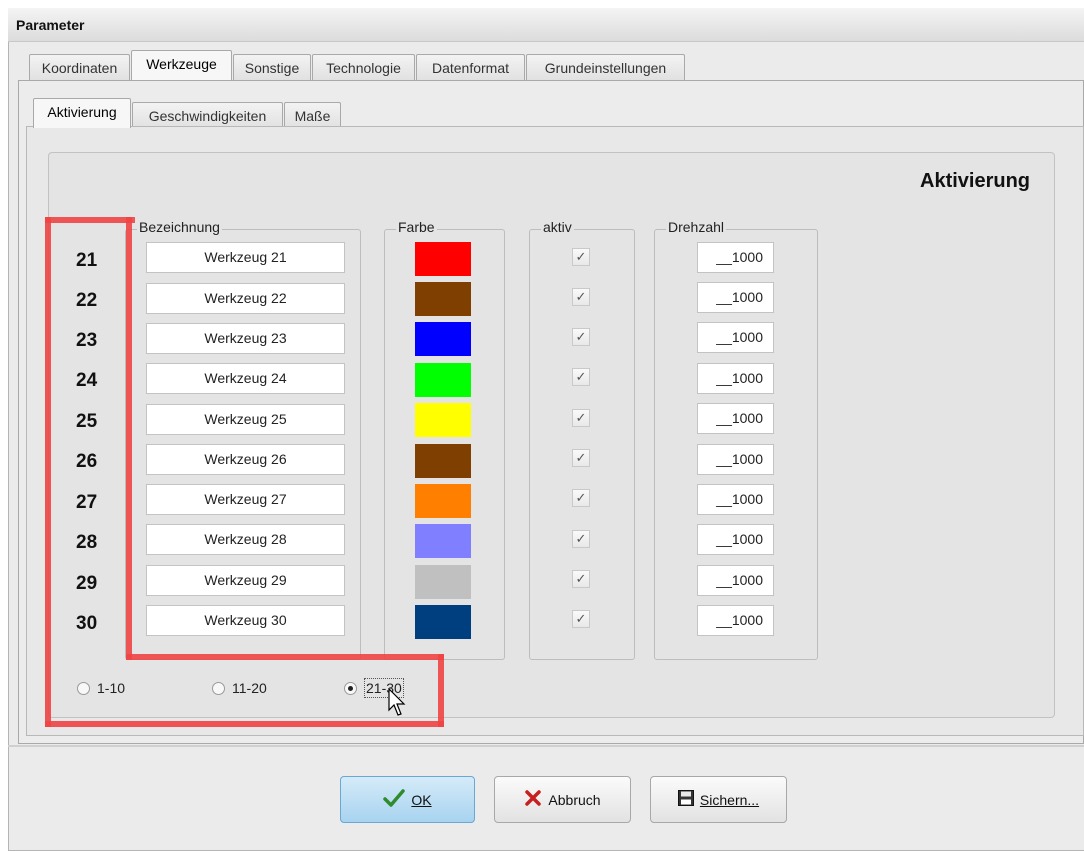 The height and width of the screenshot is (851, 1084). I want to click on tool-number: 25, so click(87, 421).